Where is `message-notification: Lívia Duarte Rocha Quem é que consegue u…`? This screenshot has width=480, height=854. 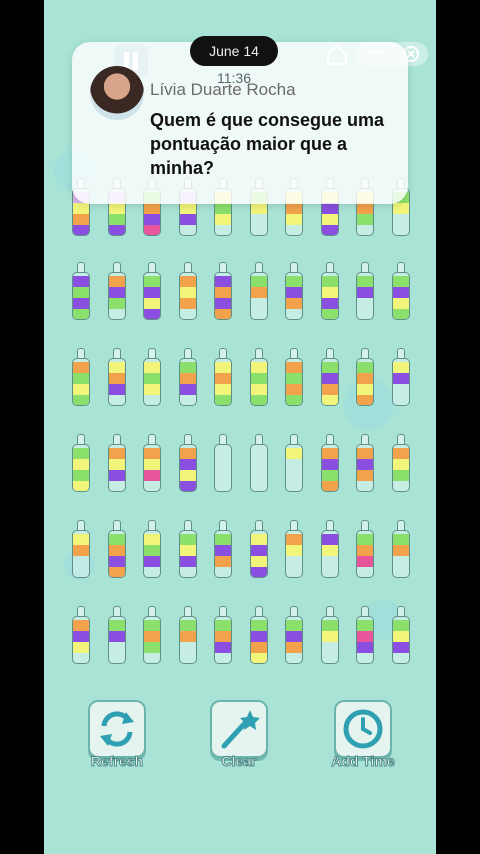
message-notification: Lívia Duarte Rocha Quem é que consegue u… is located at coordinates (240, 123).